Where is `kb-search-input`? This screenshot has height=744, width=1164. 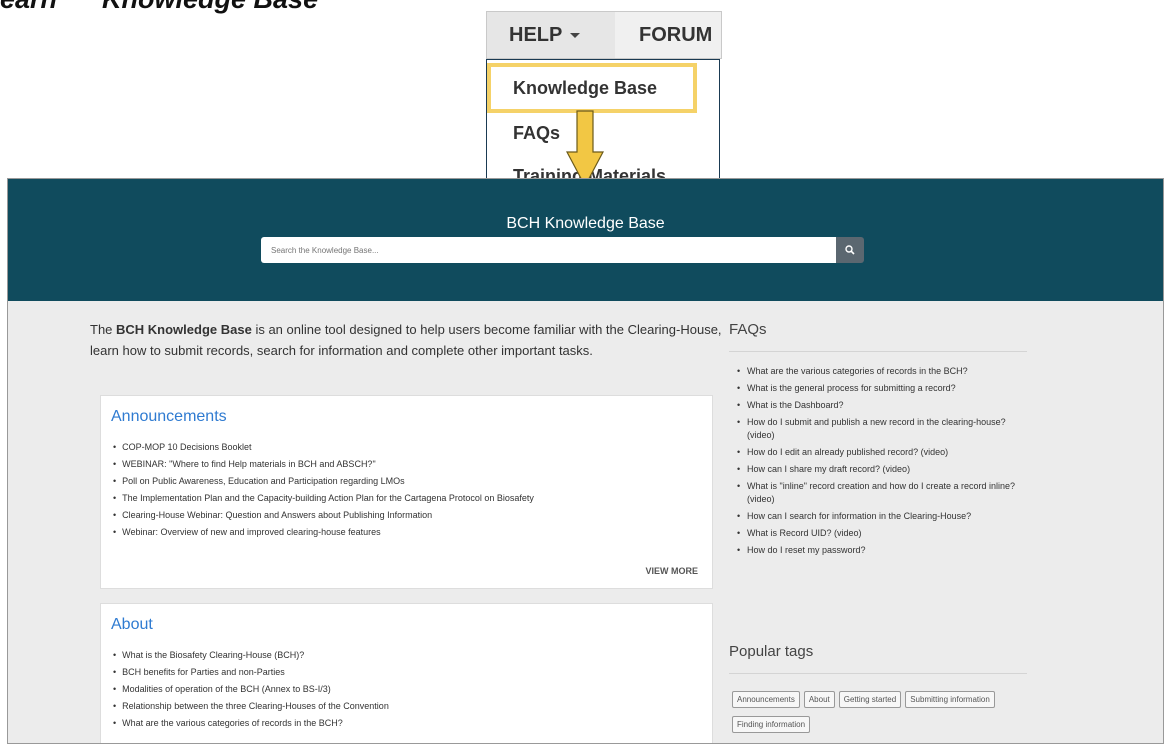 kb-search-input is located at coordinates (548, 250).